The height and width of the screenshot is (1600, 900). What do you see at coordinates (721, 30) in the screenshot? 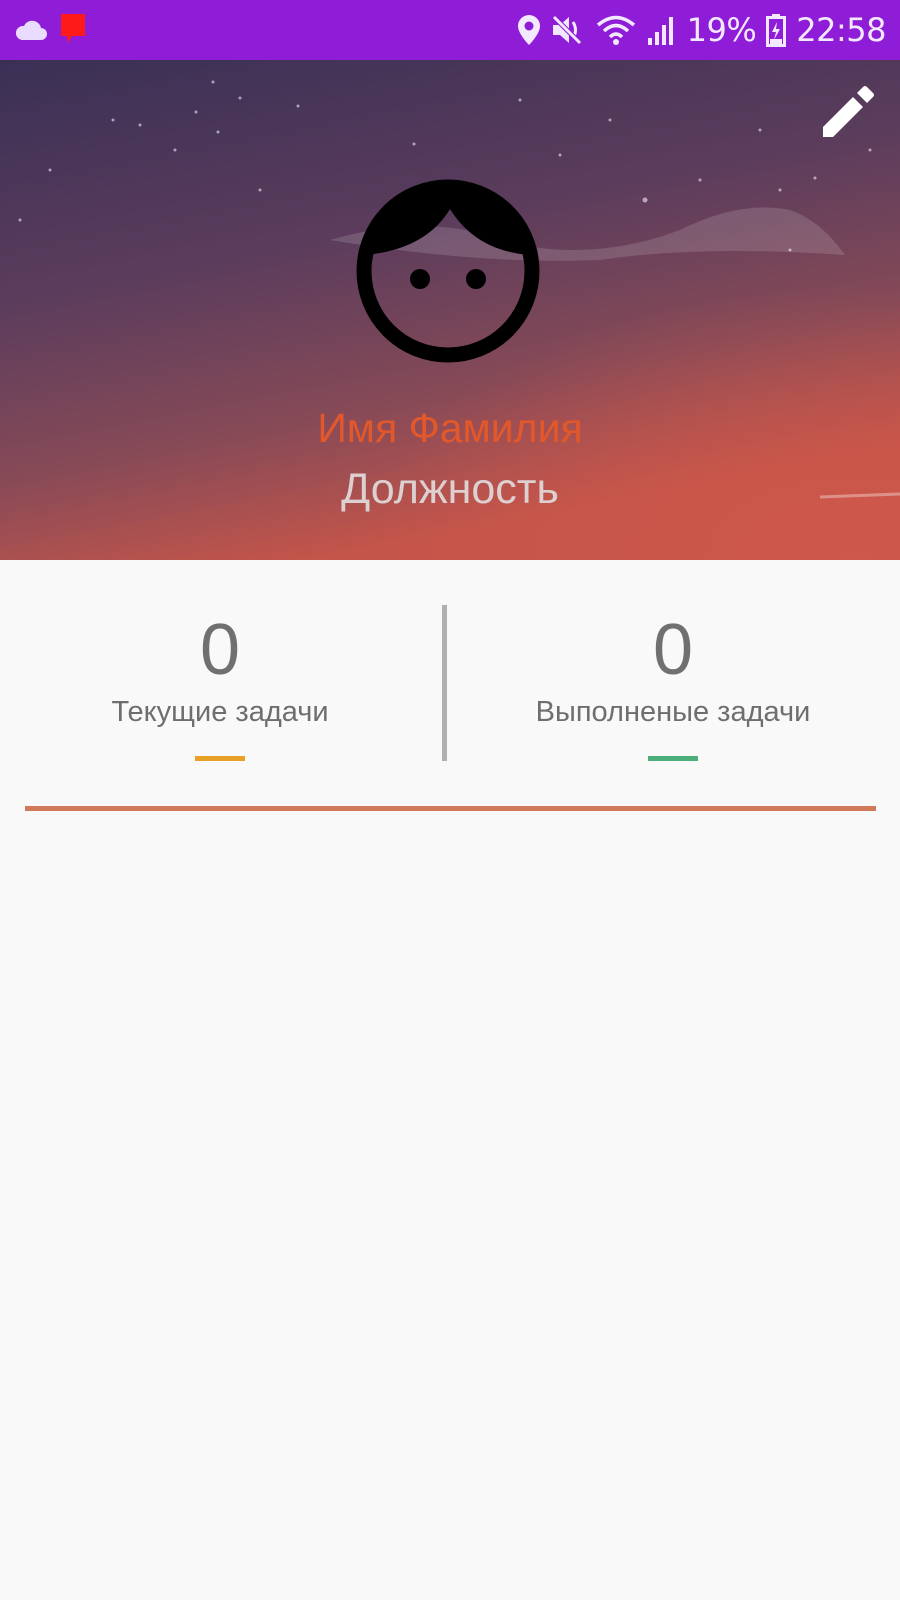
I see `battery-percent: 19%` at bounding box center [721, 30].